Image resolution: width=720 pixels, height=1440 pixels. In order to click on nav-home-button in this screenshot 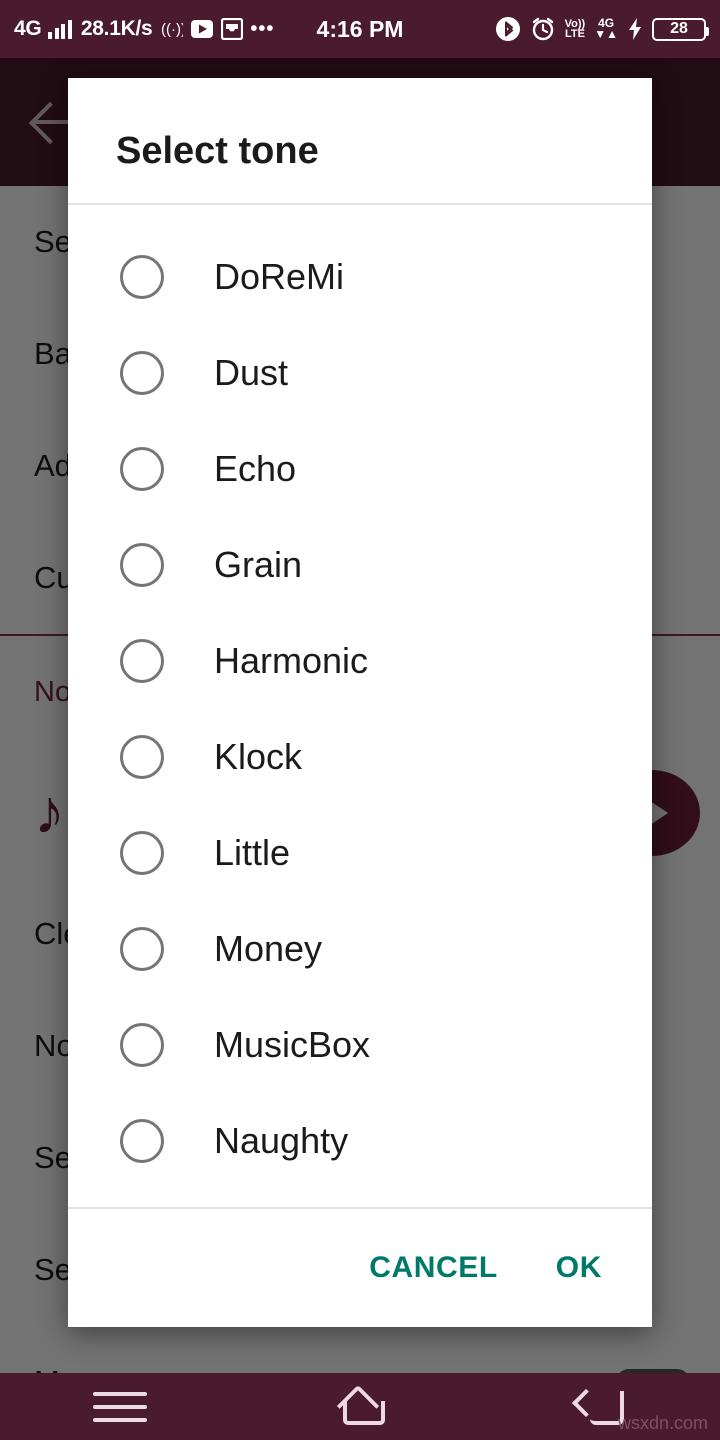, I will do `click(360, 1406)`.